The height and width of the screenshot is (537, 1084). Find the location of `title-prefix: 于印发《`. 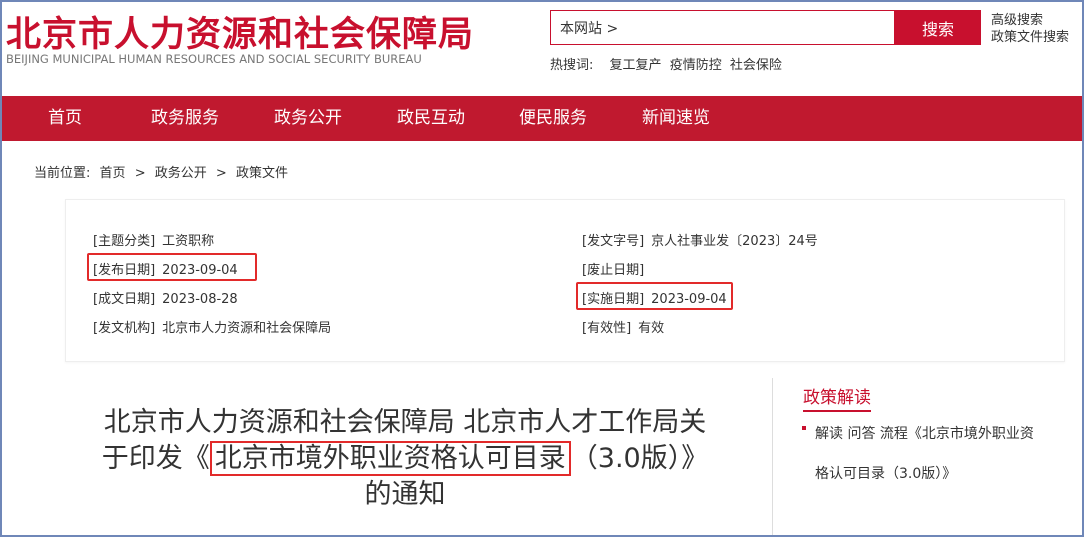

title-prefix: 于印发《 is located at coordinates (155, 458).